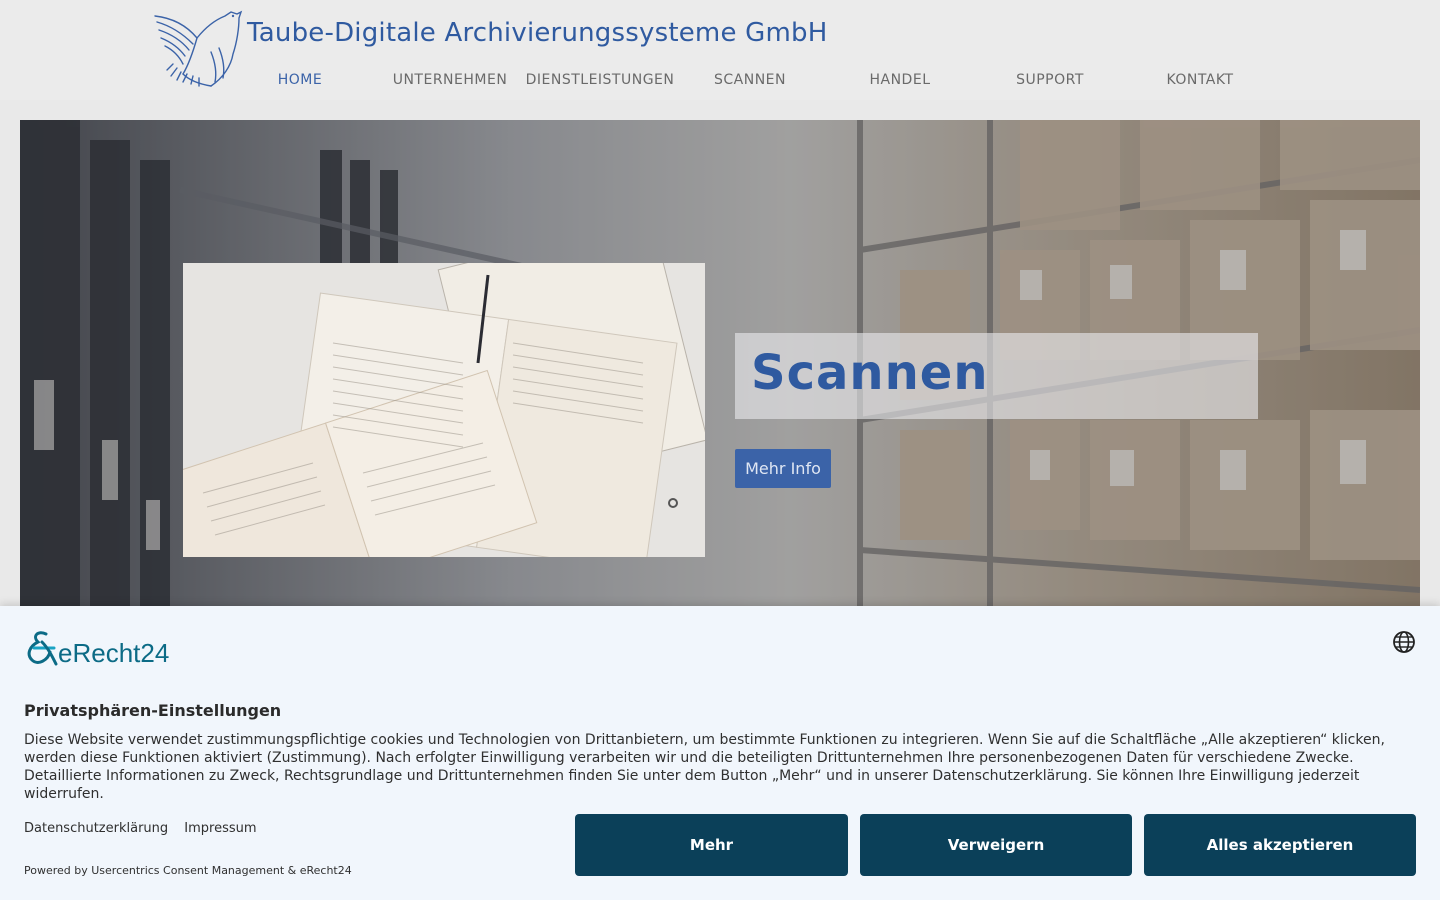 The height and width of the screenshot is (900, 1440). Describe the element at coordinates (153, 710) in the screenshot. I see `consent-heading: Privatsphären-Einstellungen` at that location.